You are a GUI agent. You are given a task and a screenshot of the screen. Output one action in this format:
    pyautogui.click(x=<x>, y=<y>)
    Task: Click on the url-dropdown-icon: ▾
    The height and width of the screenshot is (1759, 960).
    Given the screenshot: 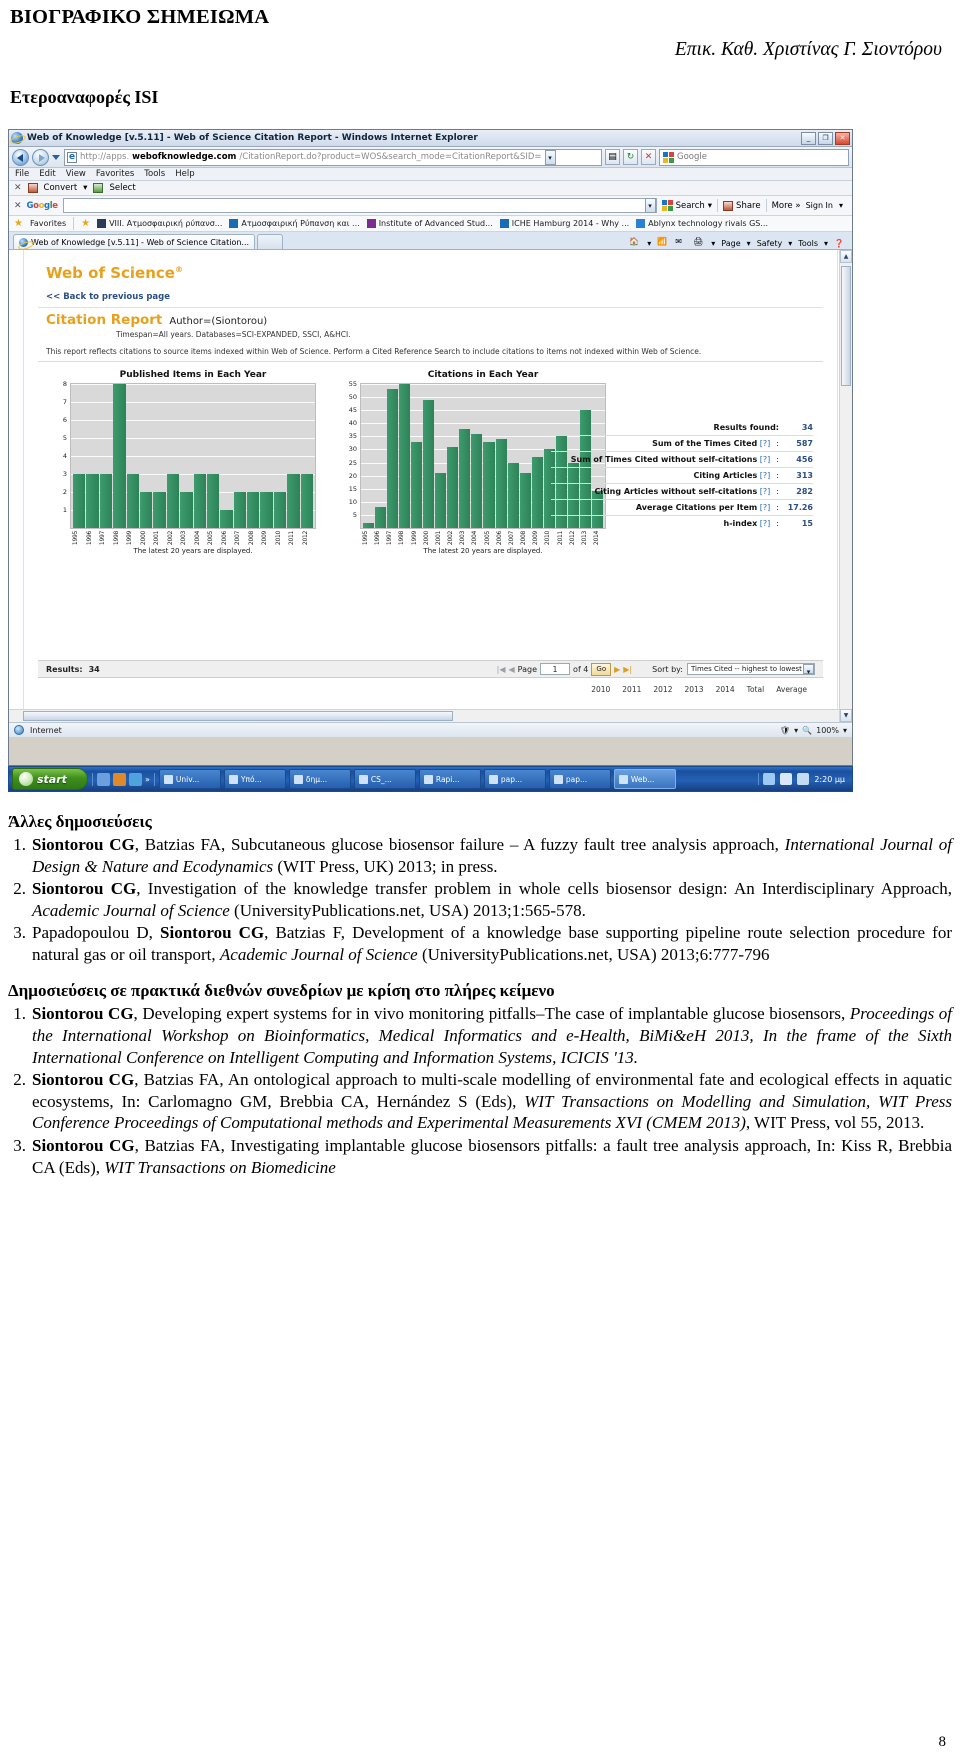 What is the action you would take?
    pyautogui.click(x=550, y=157)
    